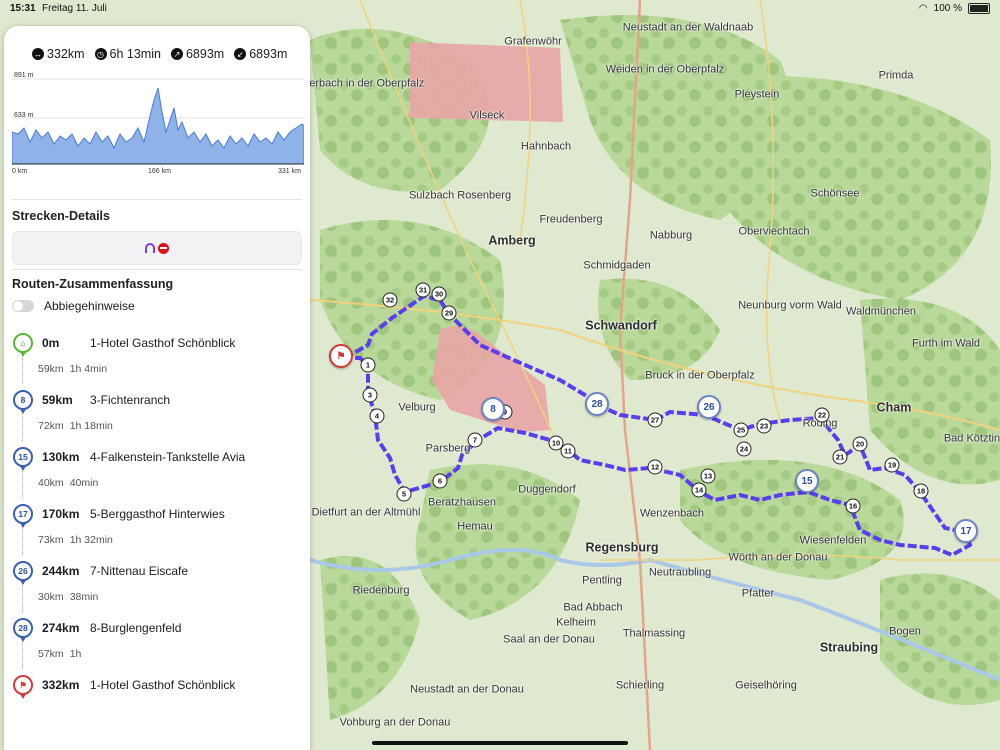  Describe the element at coordinates (546, 146) in the screenshot. I see `place-label: Hahnbach` at that location.